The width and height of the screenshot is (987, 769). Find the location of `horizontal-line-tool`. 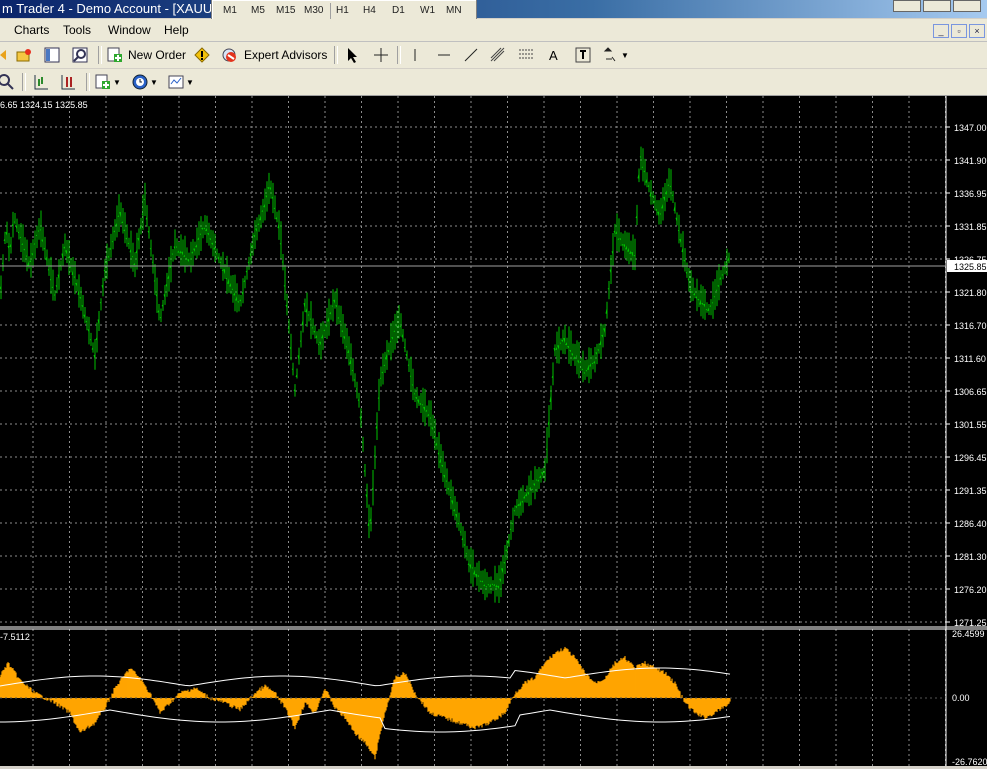

horizontal-line-tool is located at coordinates (444, 55).